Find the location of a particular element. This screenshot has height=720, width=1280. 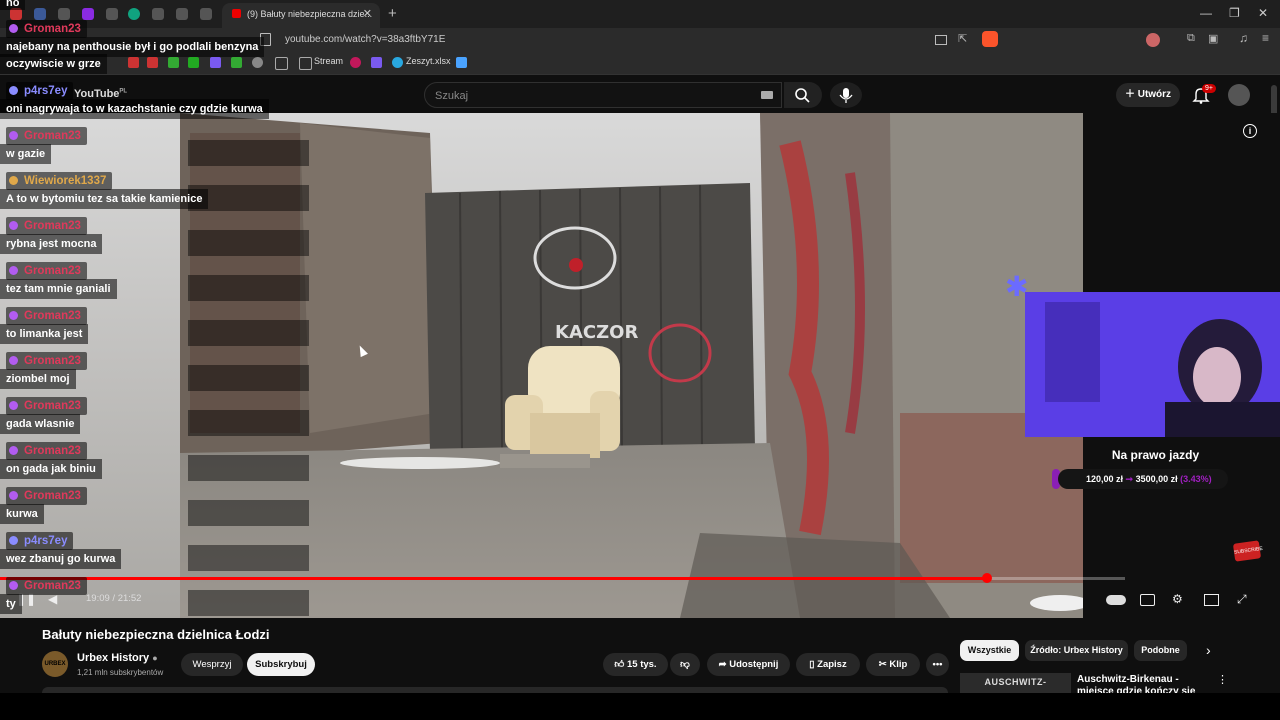

minimize-button: — is located at coordinates (1206, 13).